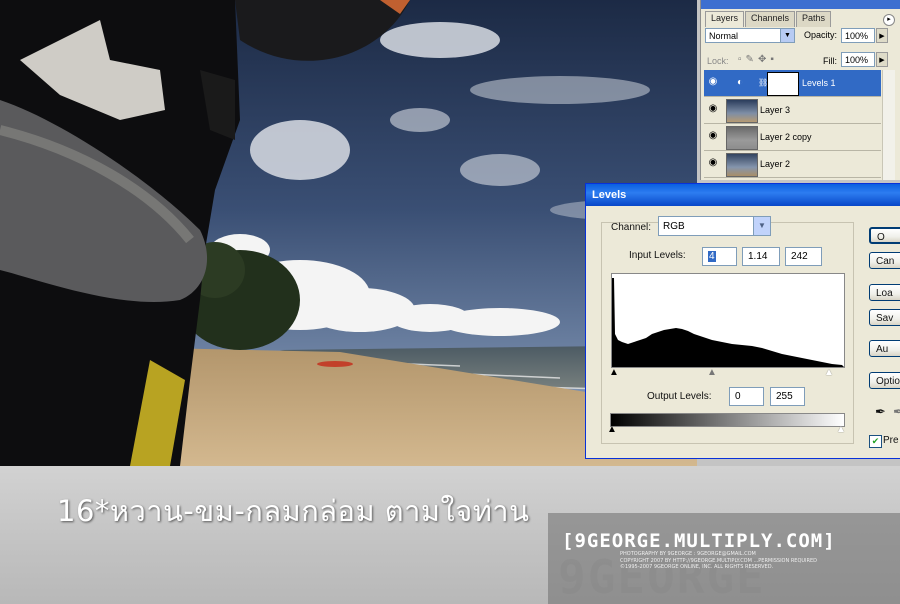  I want to click on input-gamma-field: 1.14, so click(761, 256).